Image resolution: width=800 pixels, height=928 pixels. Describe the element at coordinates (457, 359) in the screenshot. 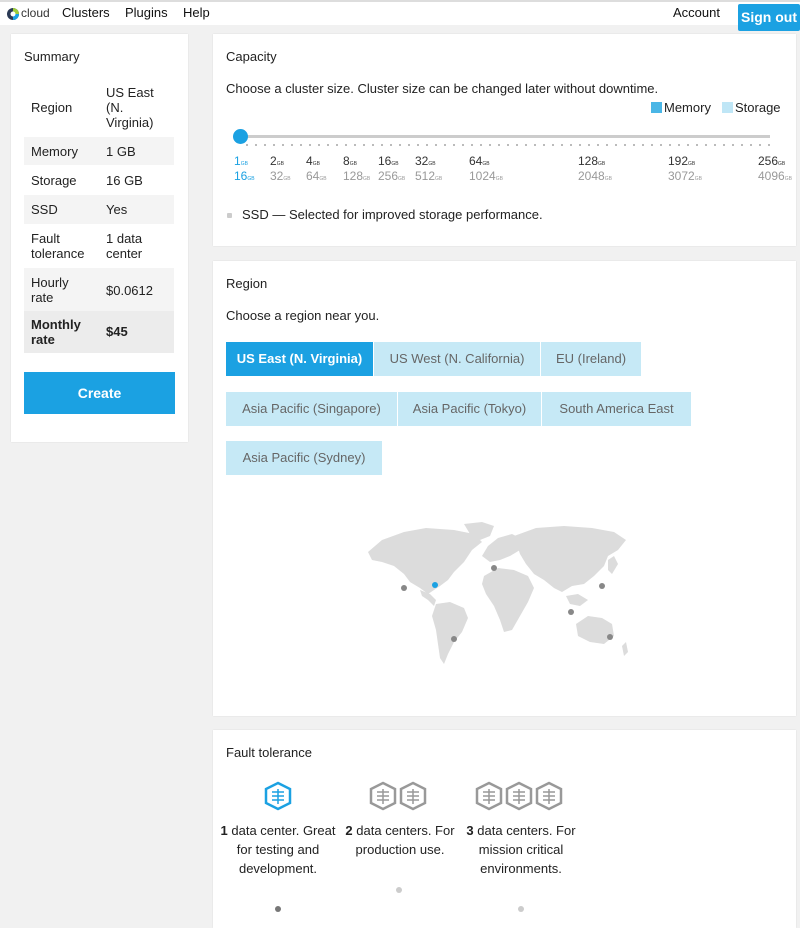

I see `region-us-west: US West (N. California)` at that location.